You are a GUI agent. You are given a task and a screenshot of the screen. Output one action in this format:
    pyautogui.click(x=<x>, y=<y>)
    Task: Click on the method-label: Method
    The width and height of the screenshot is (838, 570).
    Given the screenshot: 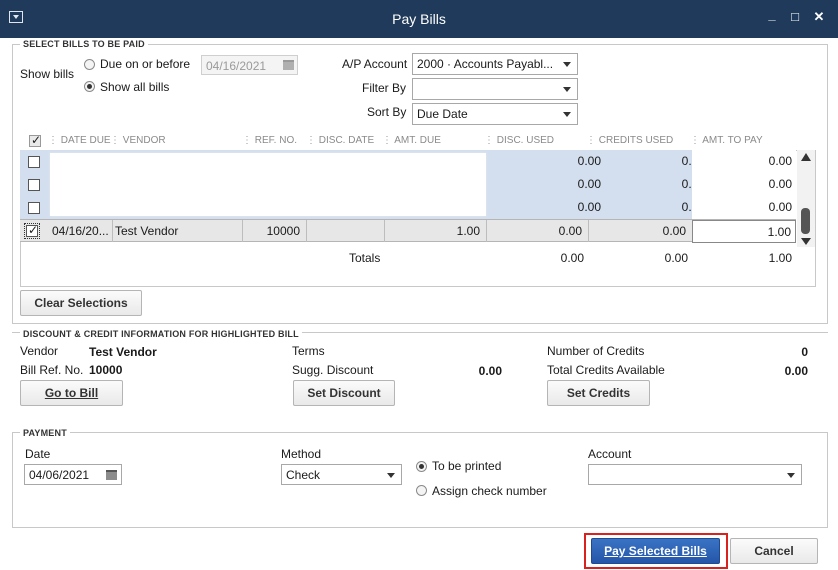 What is the action you would take?
    pyautogui.click(x=301, y=454)
    